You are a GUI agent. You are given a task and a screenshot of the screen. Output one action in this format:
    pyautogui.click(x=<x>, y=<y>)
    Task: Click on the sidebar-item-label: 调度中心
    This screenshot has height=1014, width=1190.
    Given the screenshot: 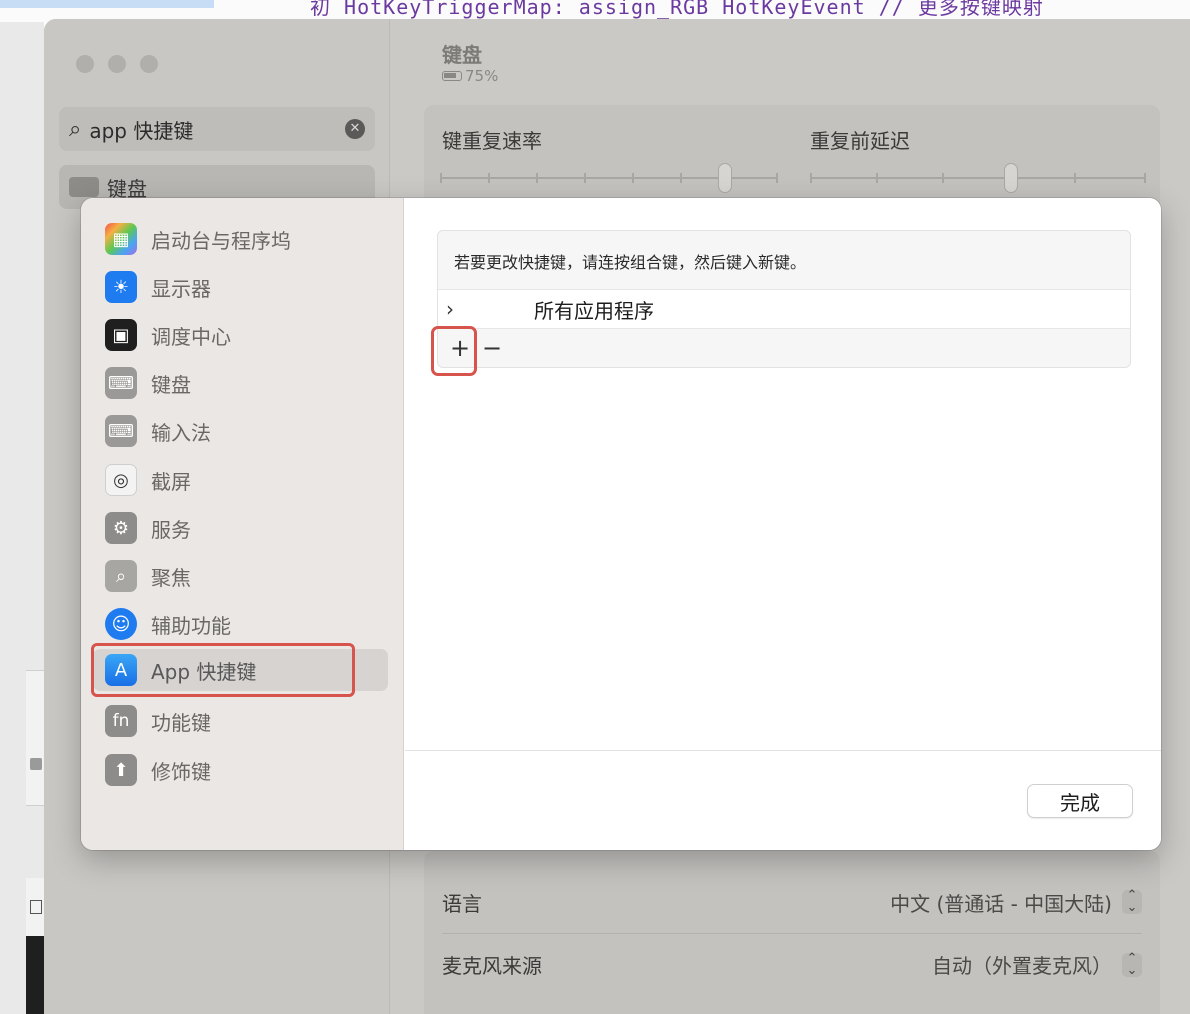 What is the action you would take?
    pyautogui.click(x=191, y=336)
    